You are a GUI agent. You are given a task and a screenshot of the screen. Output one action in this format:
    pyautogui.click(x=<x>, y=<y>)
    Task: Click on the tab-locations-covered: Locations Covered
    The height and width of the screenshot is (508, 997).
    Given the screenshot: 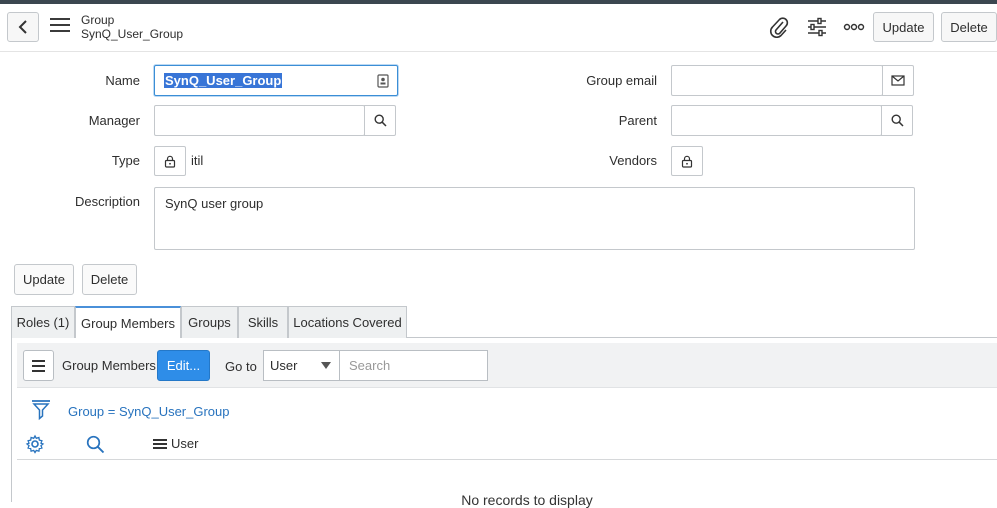 What is the action you would take?
    pyautogui.click(x=347, y=322)
    